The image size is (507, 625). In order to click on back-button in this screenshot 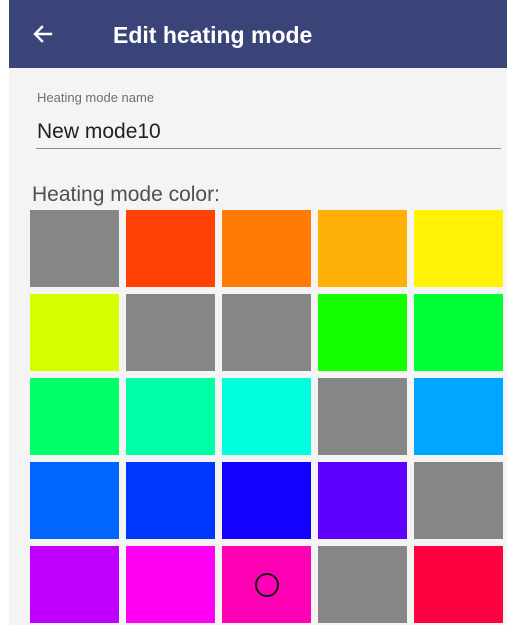, I will do `click(43, 34)`.